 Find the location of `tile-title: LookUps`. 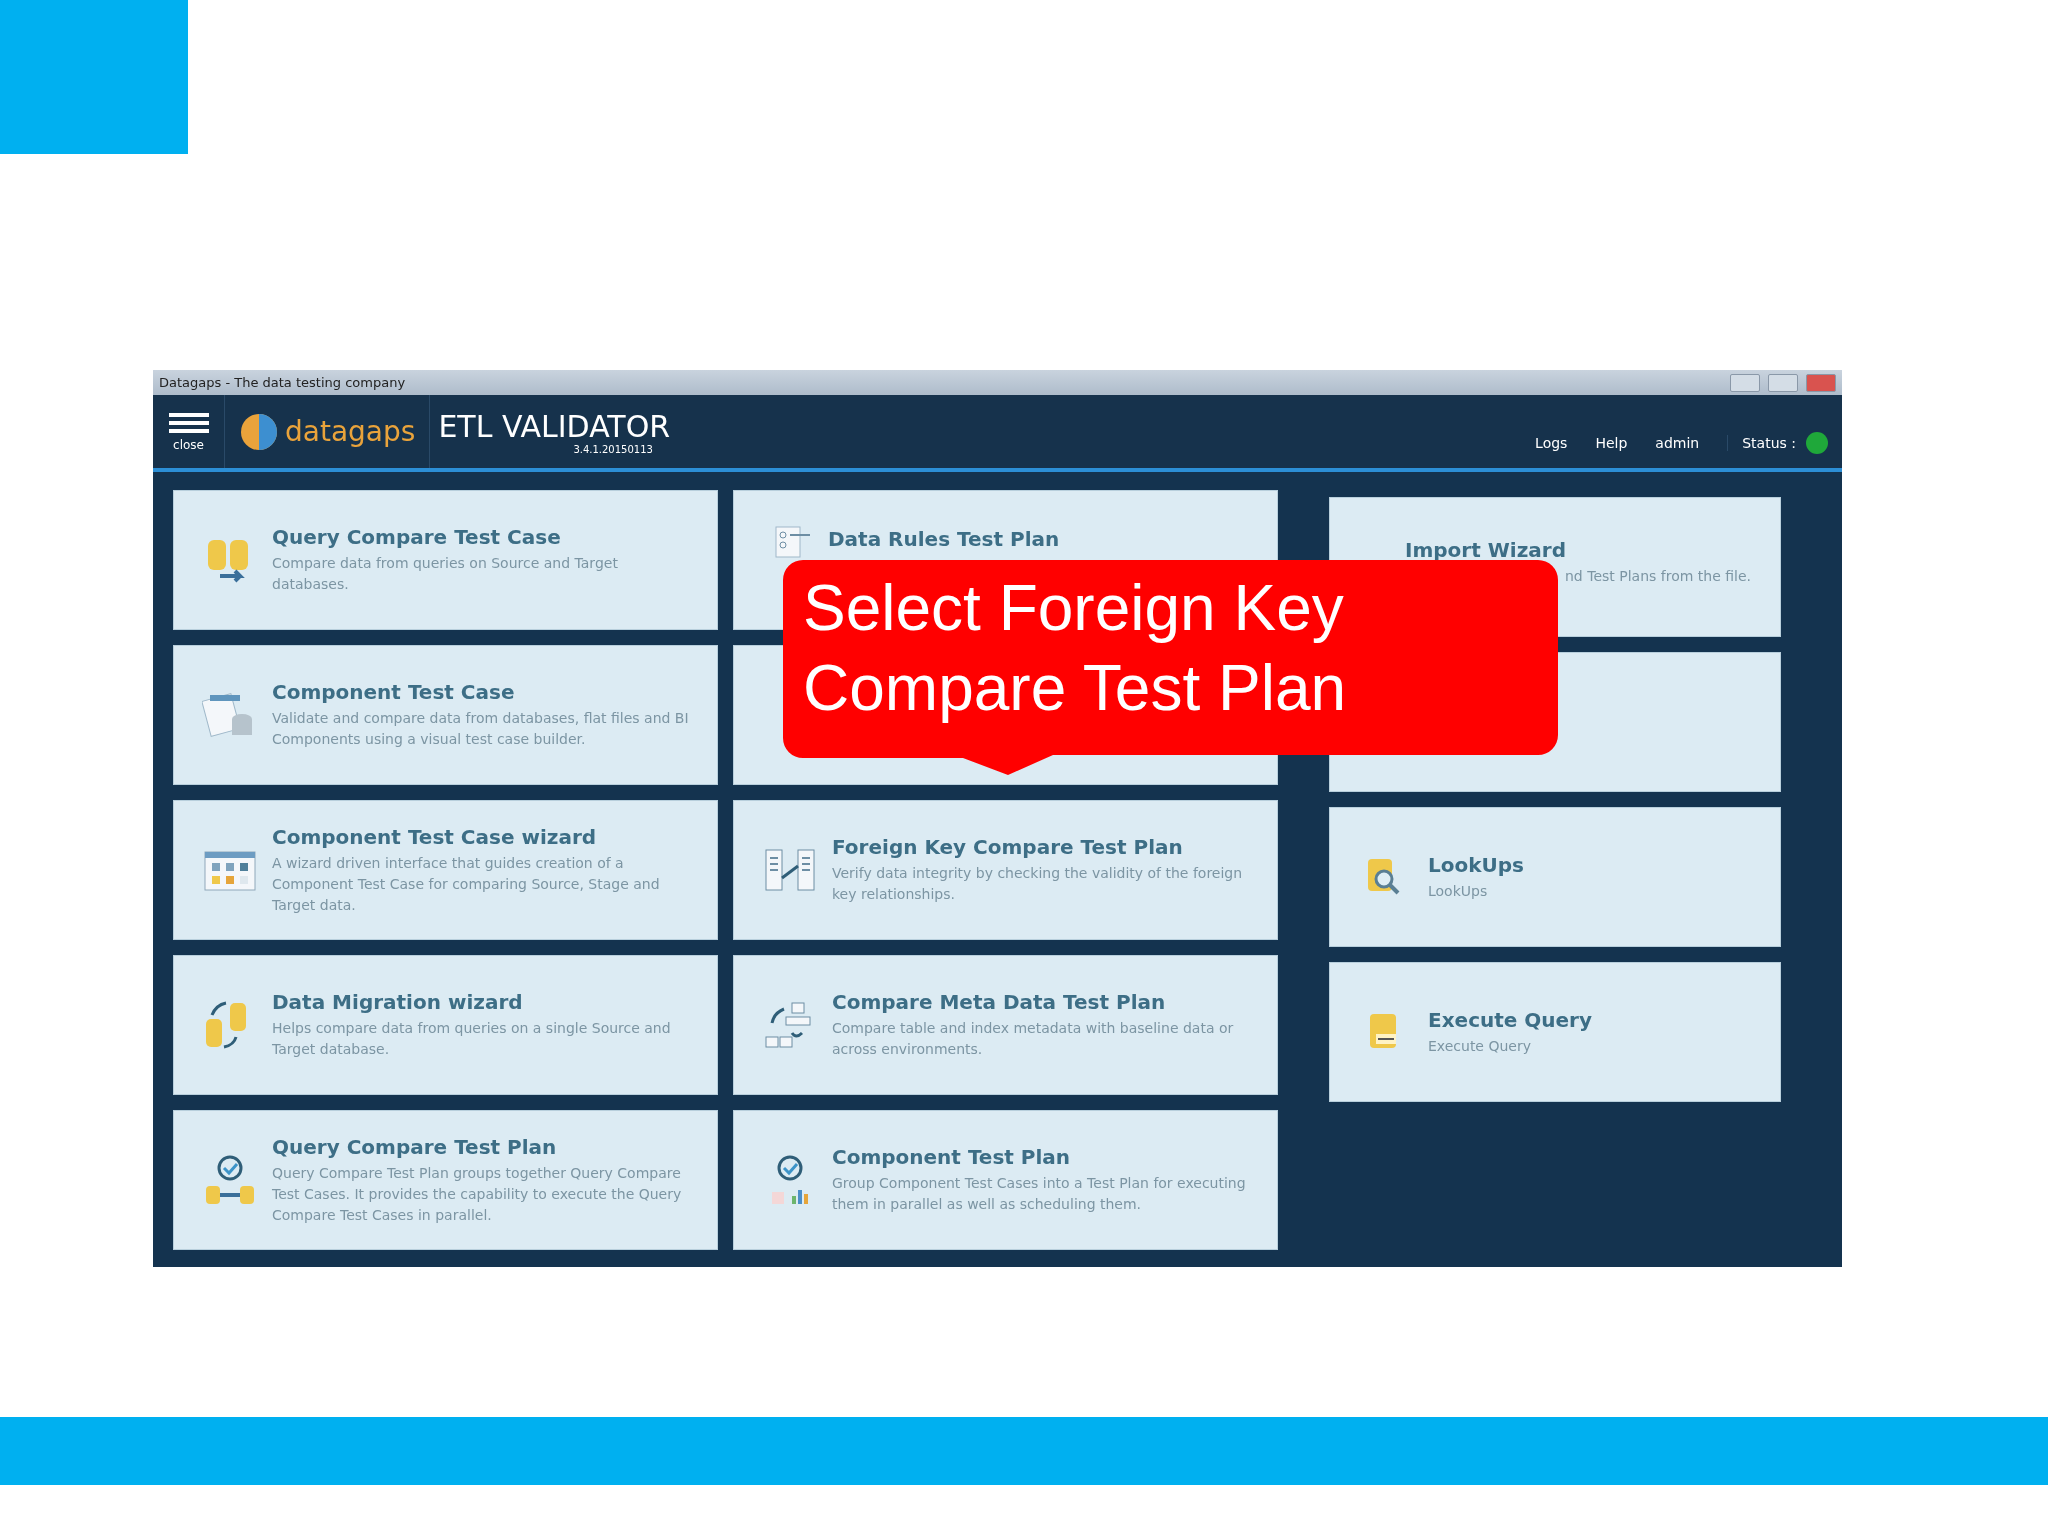

tile-title: LookUps is located at coordinates (1476, 864).